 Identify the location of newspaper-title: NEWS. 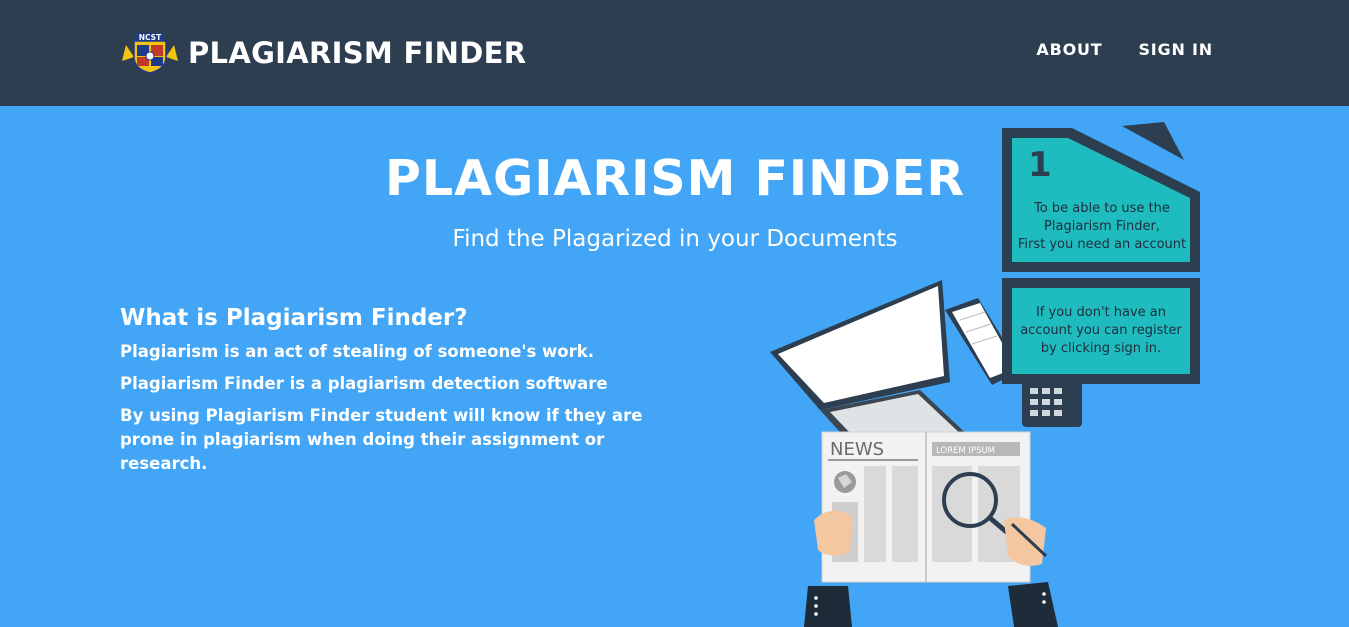
(857, 449).